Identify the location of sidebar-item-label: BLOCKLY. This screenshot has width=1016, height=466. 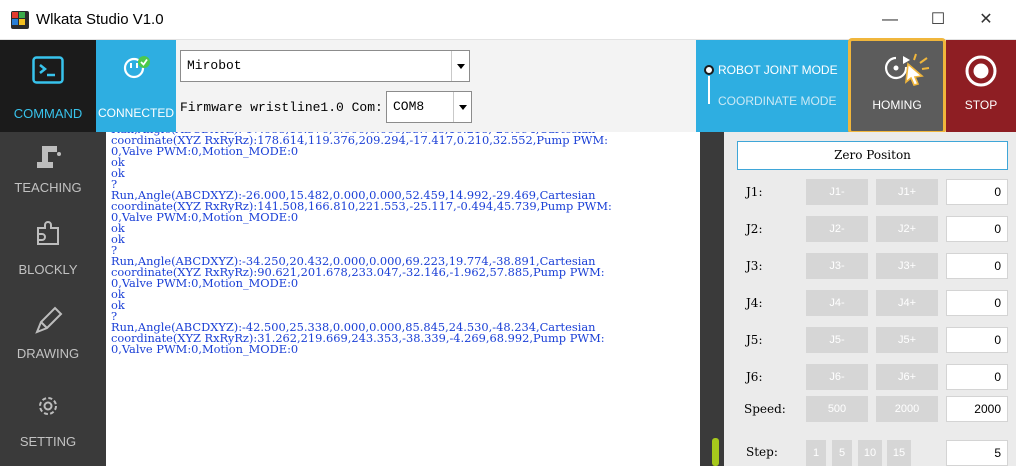
(48, 269).